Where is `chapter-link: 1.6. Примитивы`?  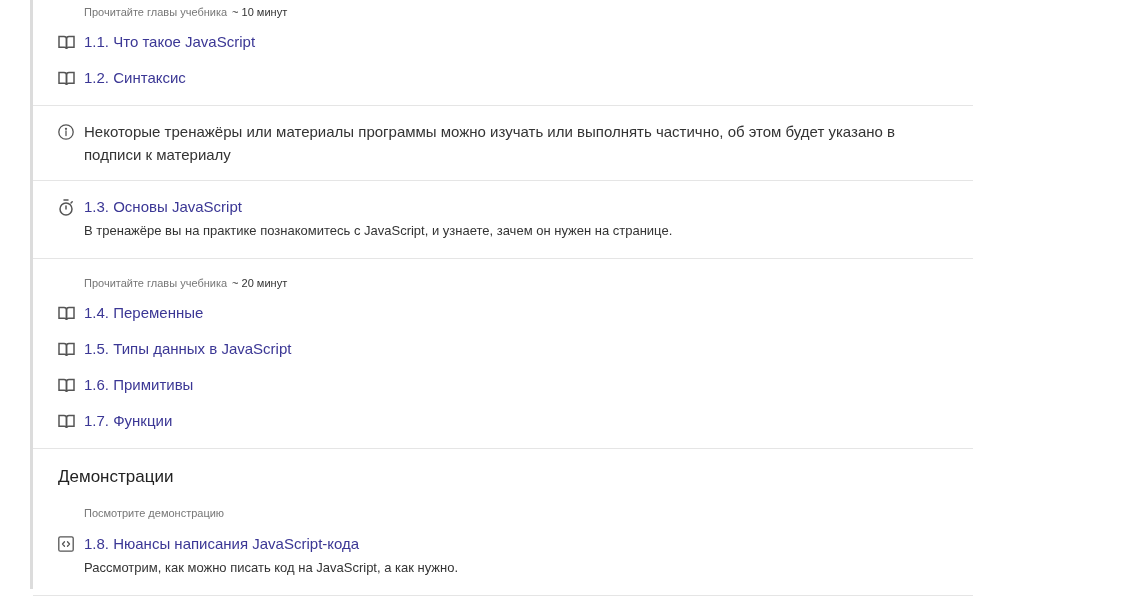 chapter-link: 1.6. Примитивы is located at coordinates (139, 385).